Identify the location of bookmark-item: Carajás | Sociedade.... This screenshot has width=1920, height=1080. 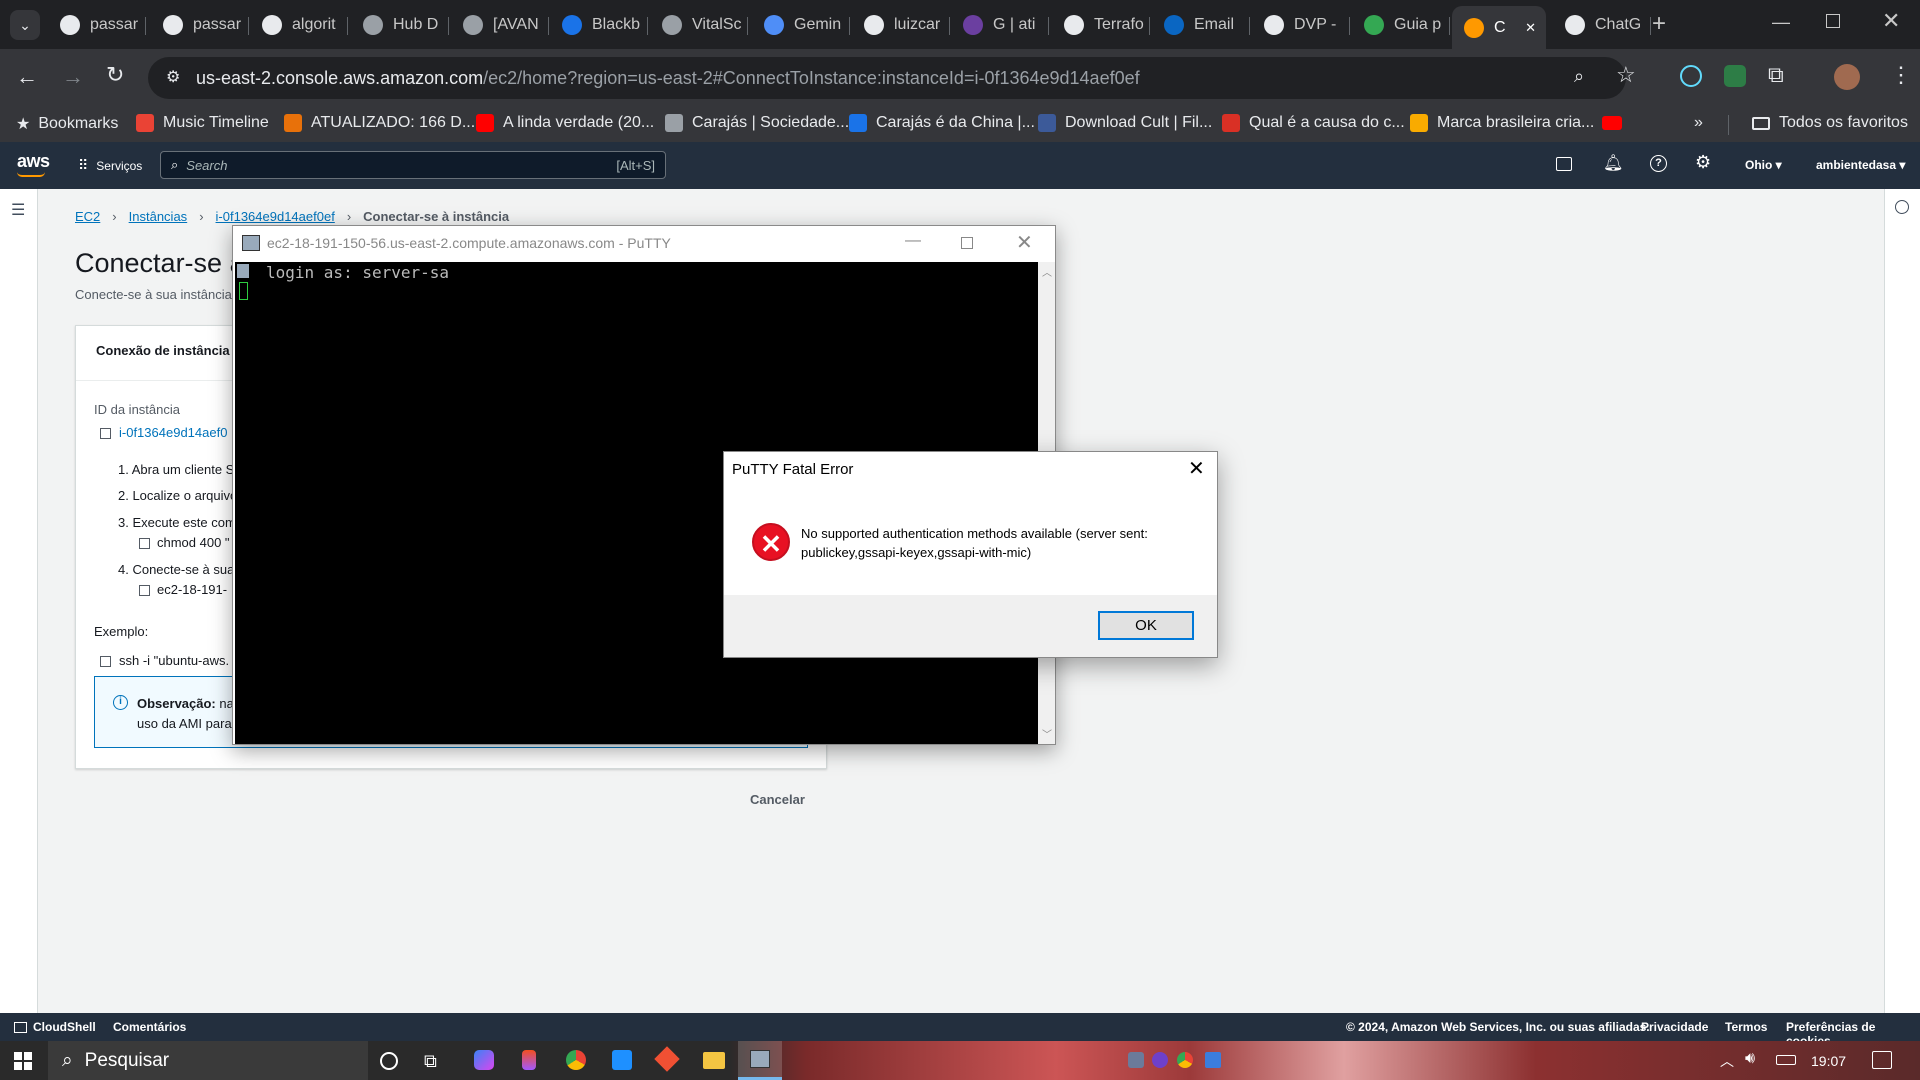
(757, 123).